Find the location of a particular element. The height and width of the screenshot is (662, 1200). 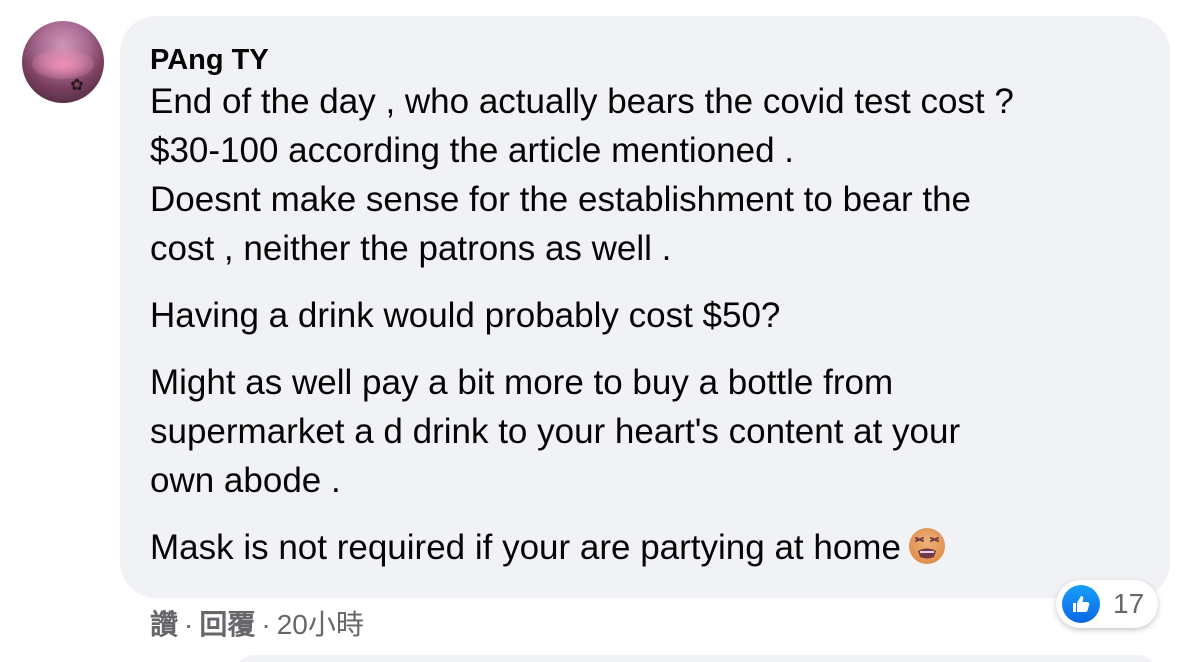

thumbs-up-icon is located at coordinates (1081, 604).